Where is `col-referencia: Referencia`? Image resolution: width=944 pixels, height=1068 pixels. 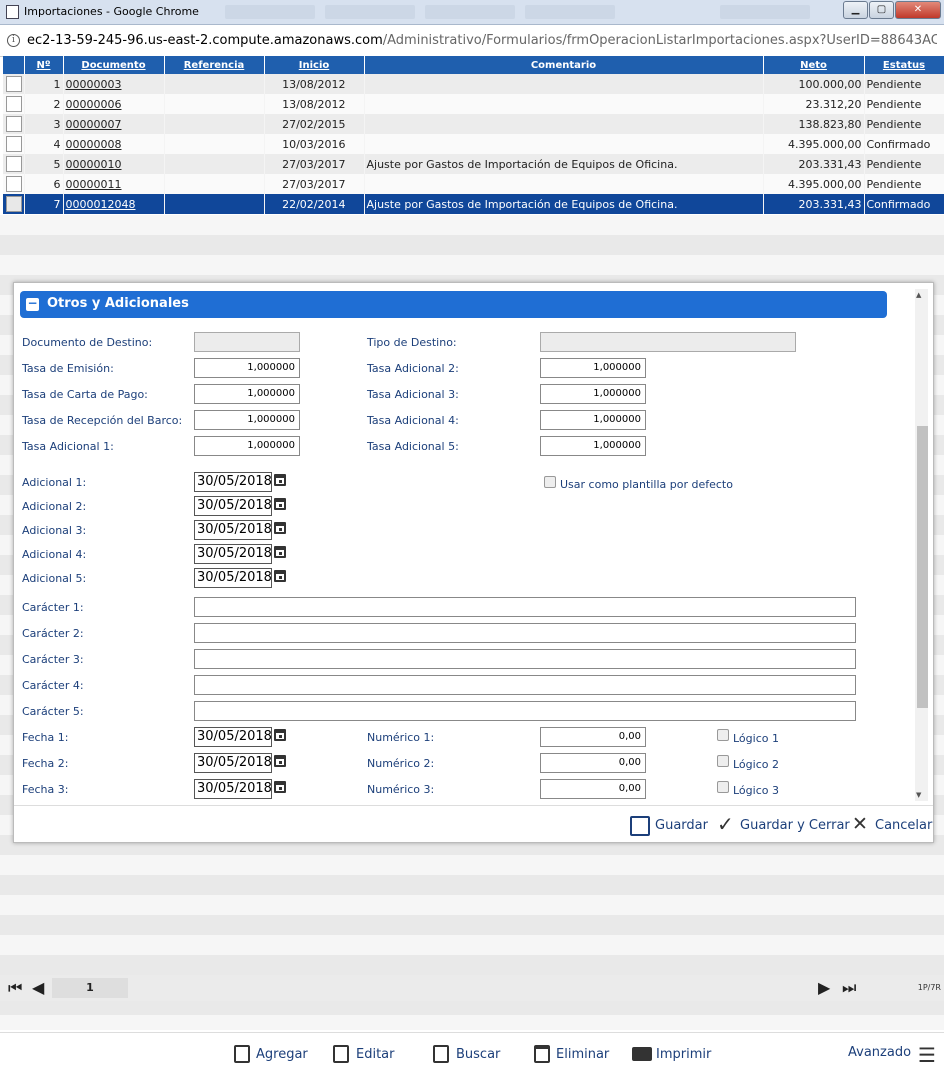 col-referencia: Referencia is located at coordinates (214, 65).